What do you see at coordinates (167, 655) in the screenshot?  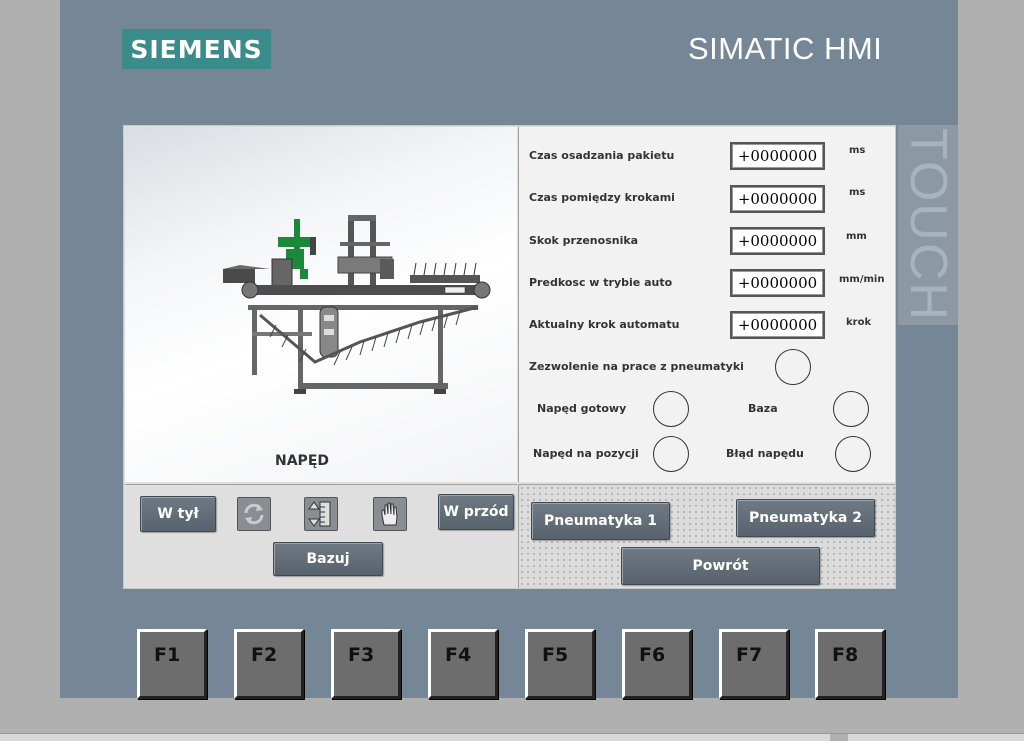 I see `f1-label: F1` at bounding box center [167, 655].